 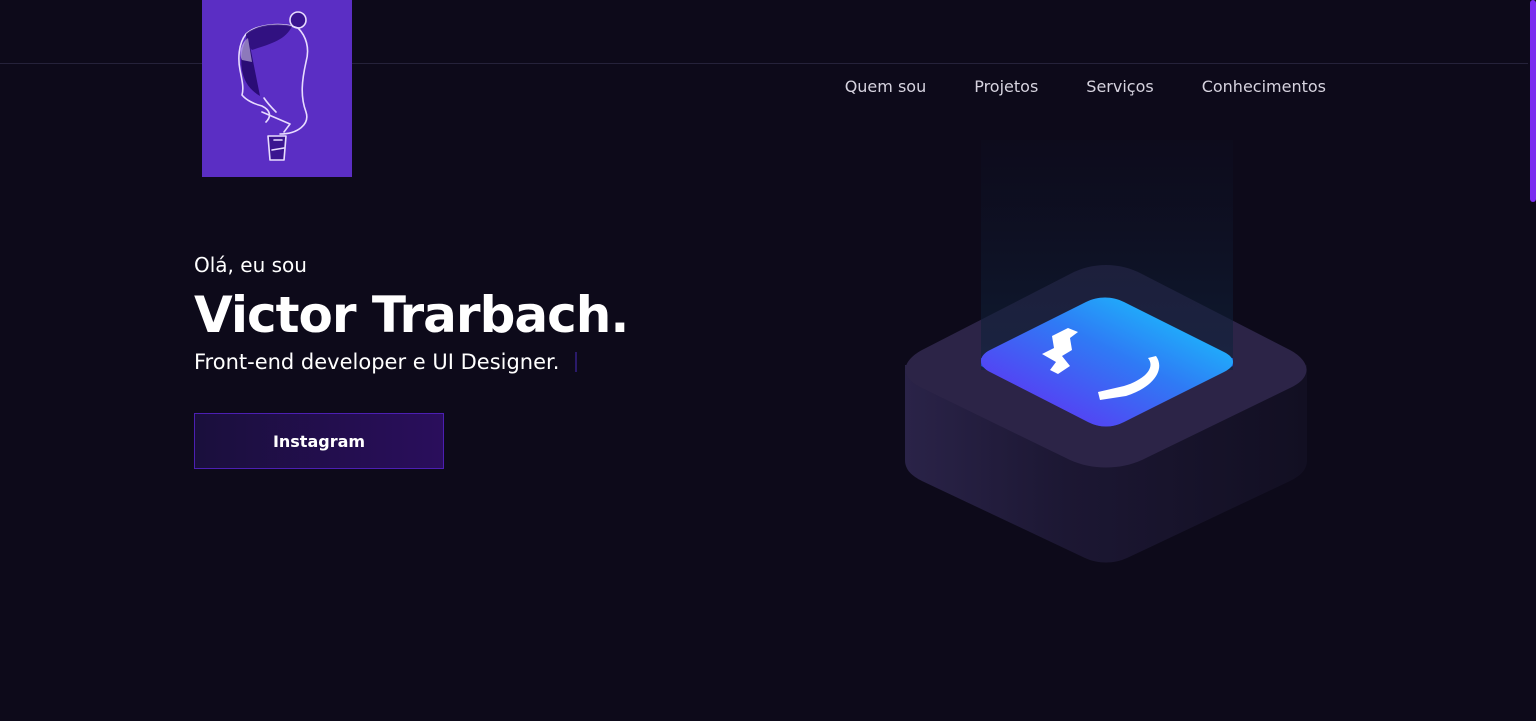 What do you see at coordinates (576, 362) in the screenshot?
I see `typing-cursor` at bounding box center [576, 362].